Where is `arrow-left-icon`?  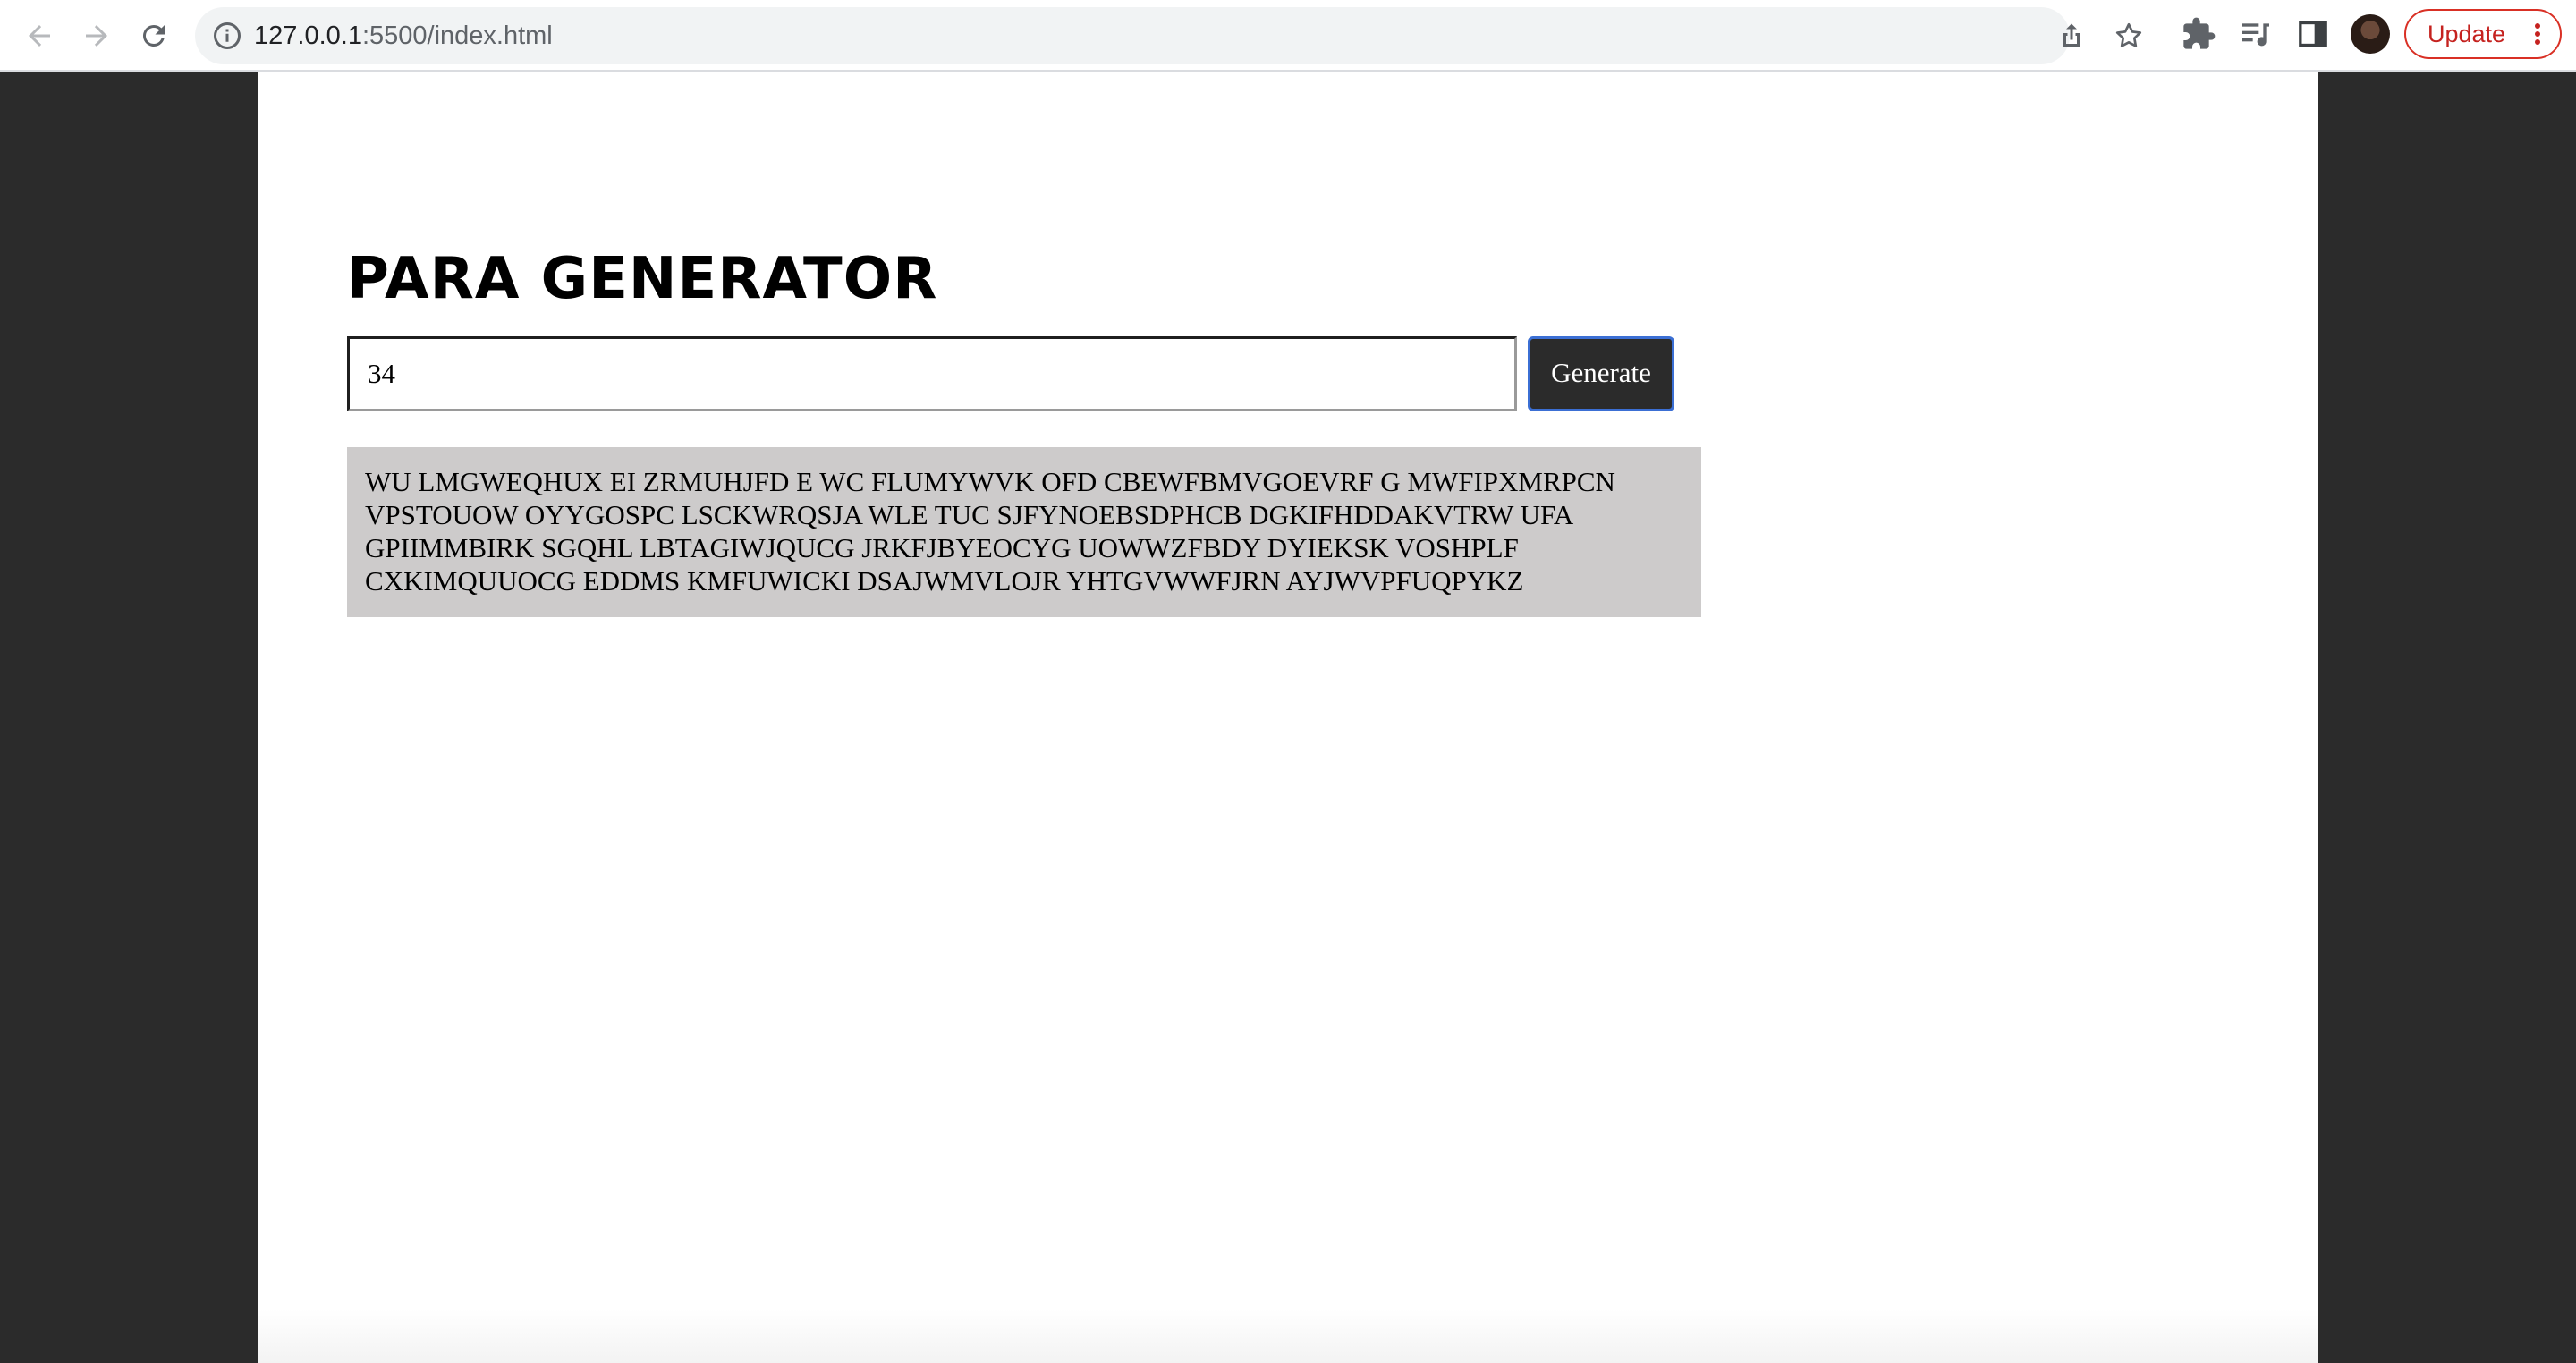
arrow-left-icon is located at coordinates (39, 36).